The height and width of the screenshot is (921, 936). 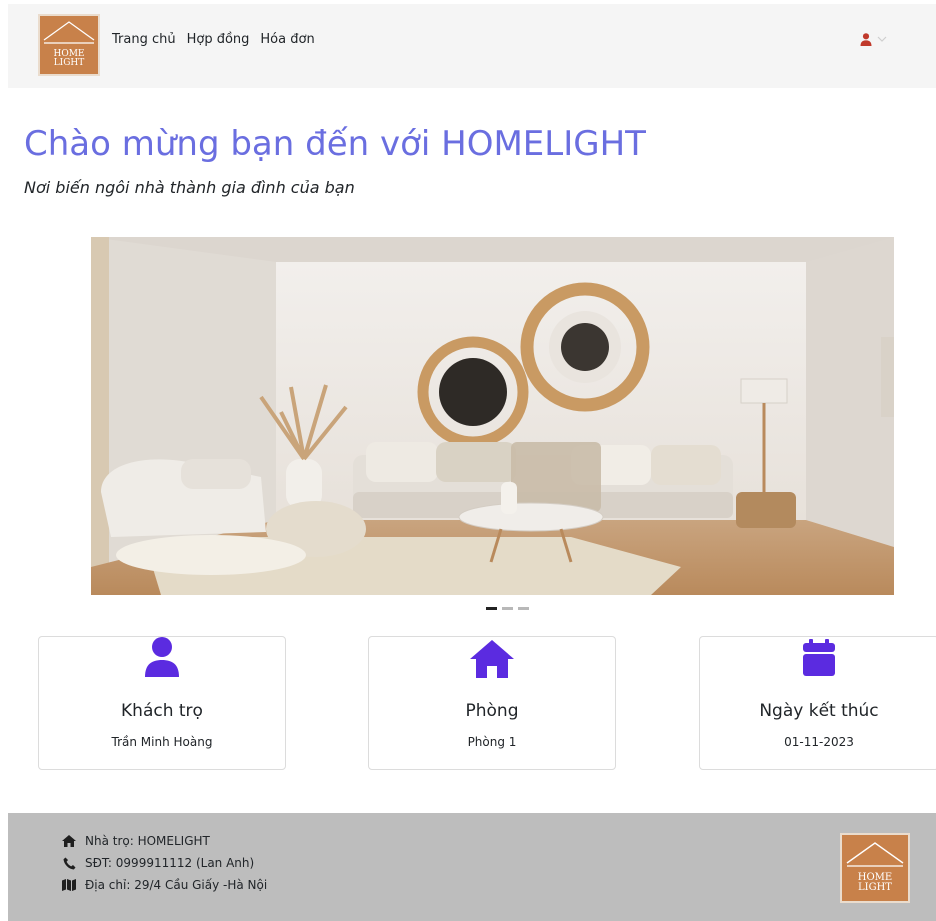 What do you see at coordinates (144, 39) in the screenshot?
I see `nav-home-link: Trang chủ` at bounding box center [144, 39].